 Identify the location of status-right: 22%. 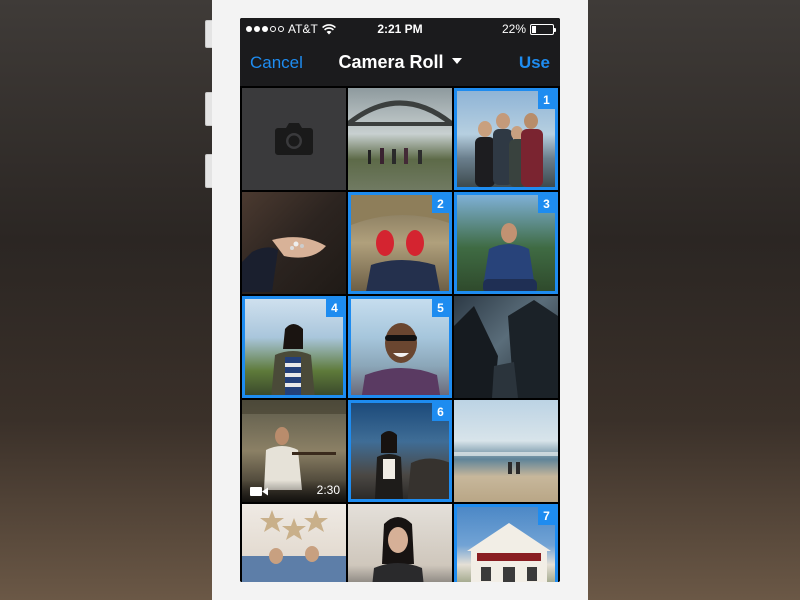
(528, 29).